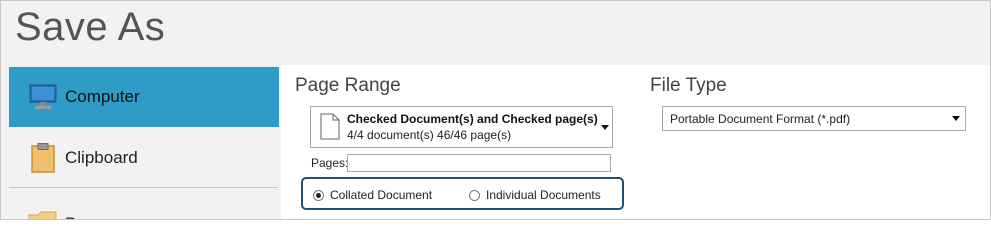 The image size is (991, 240). I want to click on pages-label: Pages:, so click(330, 163).